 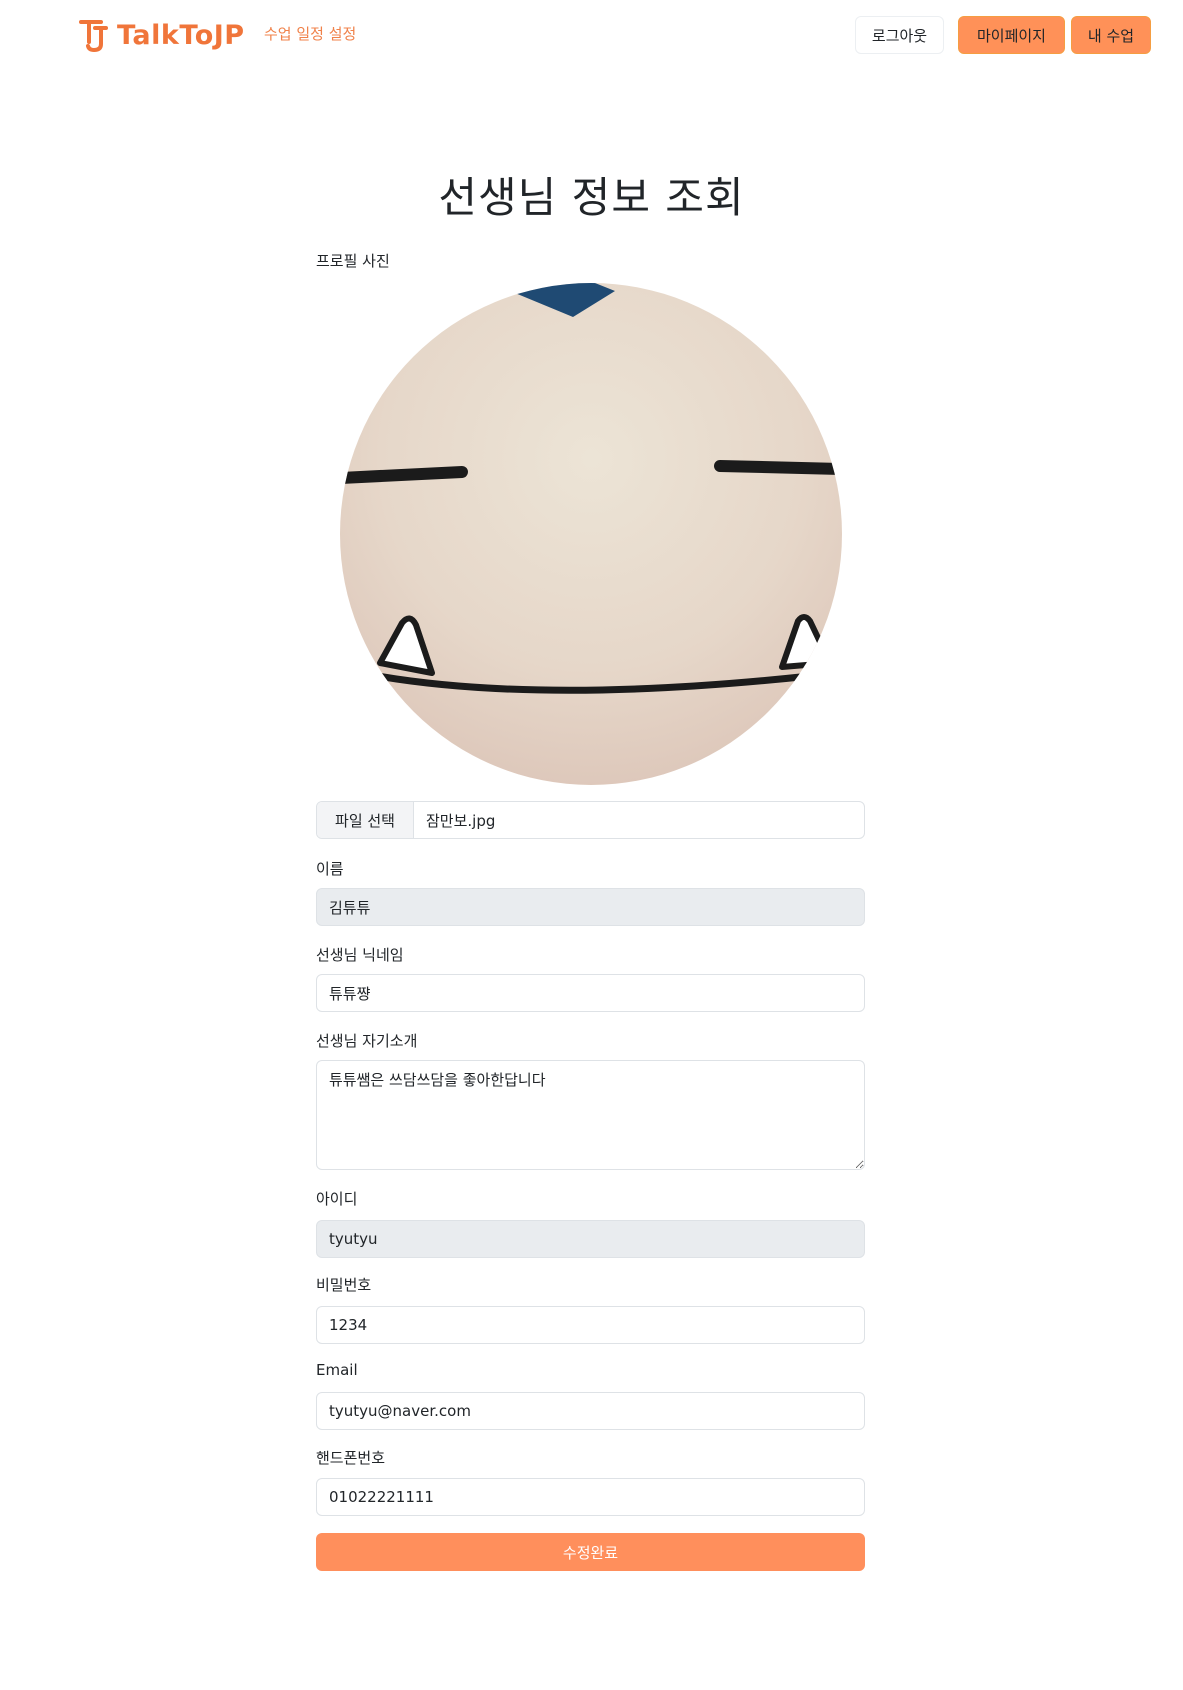 What do you see at coordinates (344, 1285) in the screenshot?
I see `password-label: 비밀번호` at bounding box center [344, 1285].